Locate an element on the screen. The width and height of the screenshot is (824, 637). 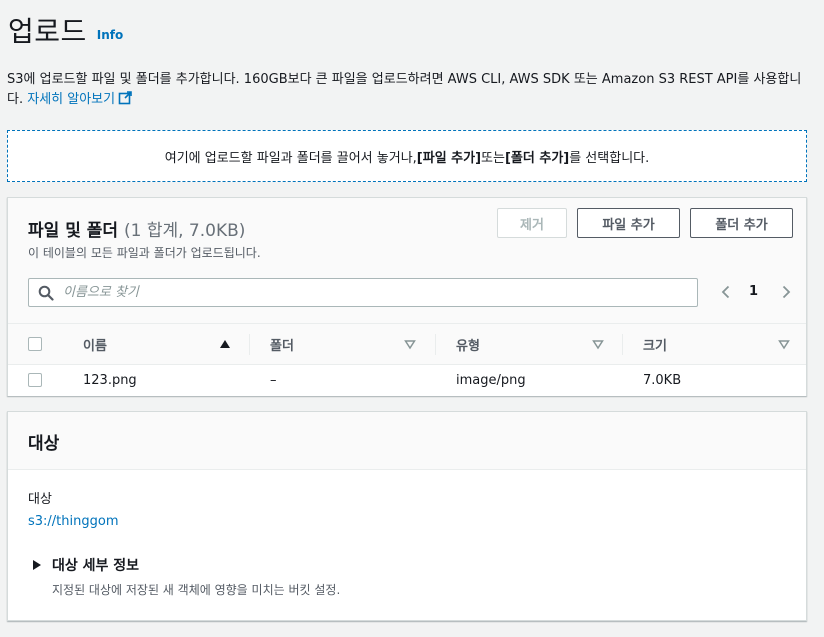
page-title: 업로드 is located at coordinates (47, 31).